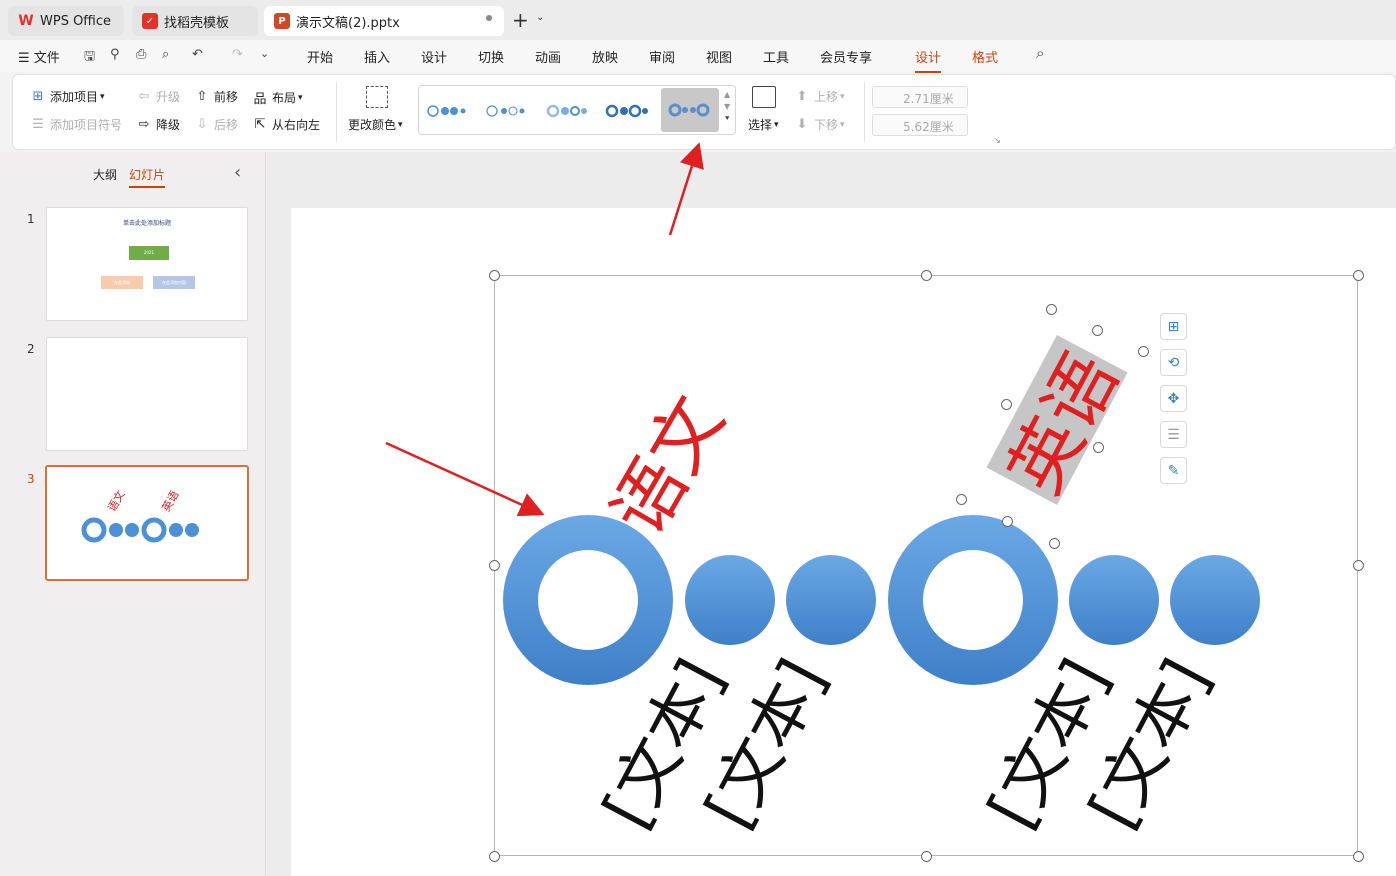 This screenshot has width=1396, height=876. Describe the element at coordinates (489, 18) in the screenshot. I see `unsaved-dot-icon` at that location.